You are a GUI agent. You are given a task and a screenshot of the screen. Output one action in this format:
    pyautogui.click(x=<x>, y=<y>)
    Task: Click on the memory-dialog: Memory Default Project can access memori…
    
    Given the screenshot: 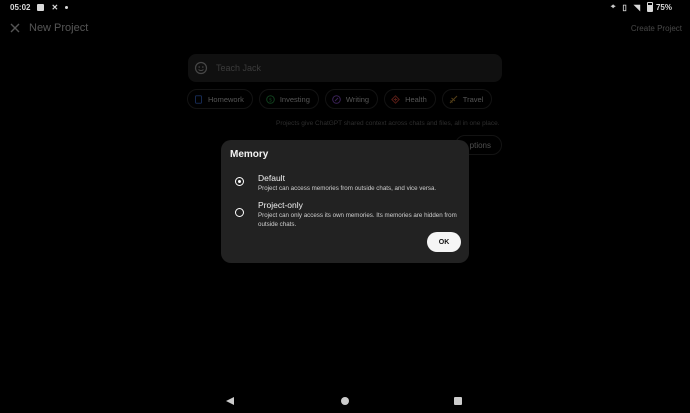 What is the action you would take?
    pyautogui.click(x=345, y=201)
    